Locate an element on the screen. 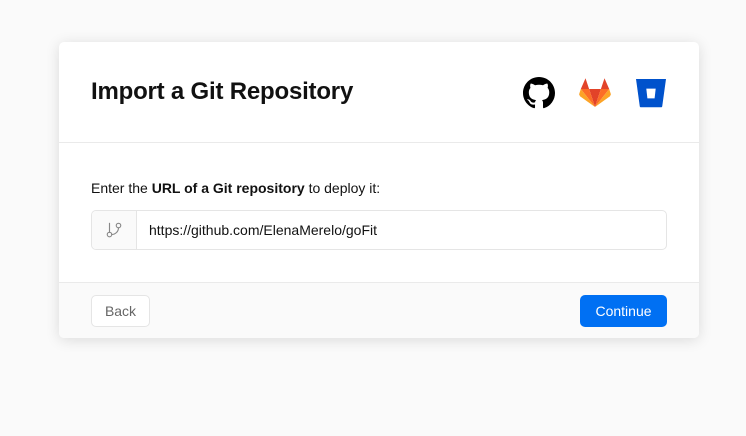 This screenshot has width=746, height=436. repository-url-input is located at coordinates (401, 230).